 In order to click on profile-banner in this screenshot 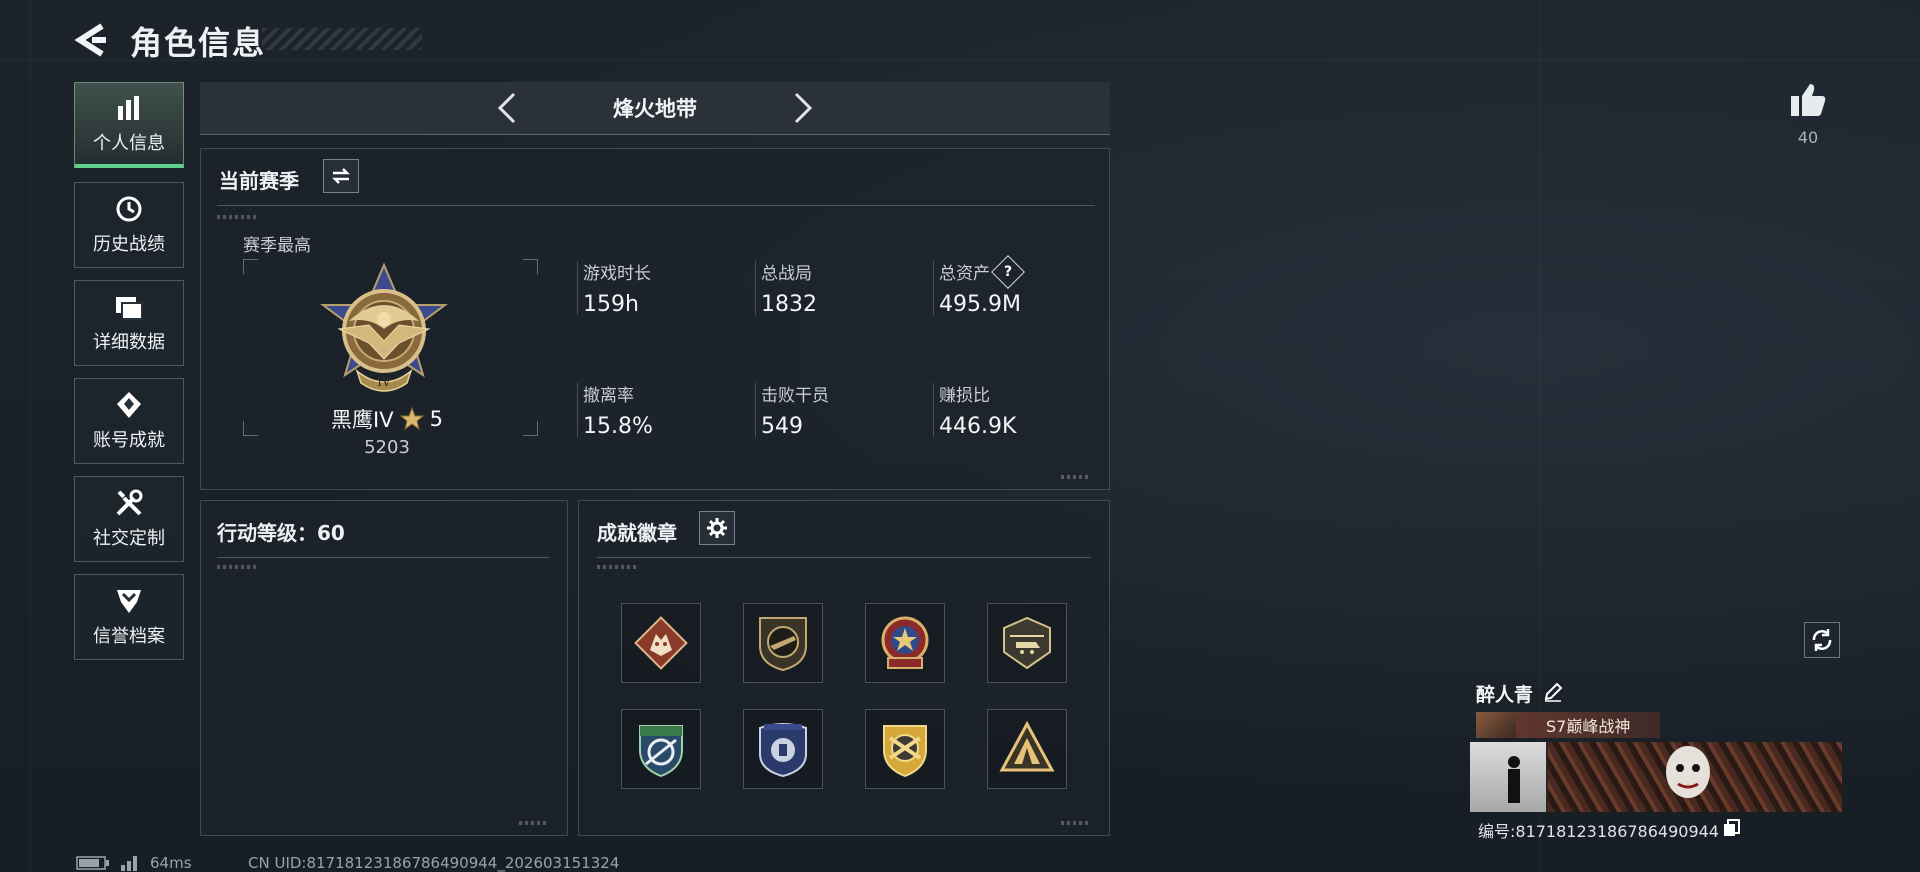, I will do `click(1656, 777)`.